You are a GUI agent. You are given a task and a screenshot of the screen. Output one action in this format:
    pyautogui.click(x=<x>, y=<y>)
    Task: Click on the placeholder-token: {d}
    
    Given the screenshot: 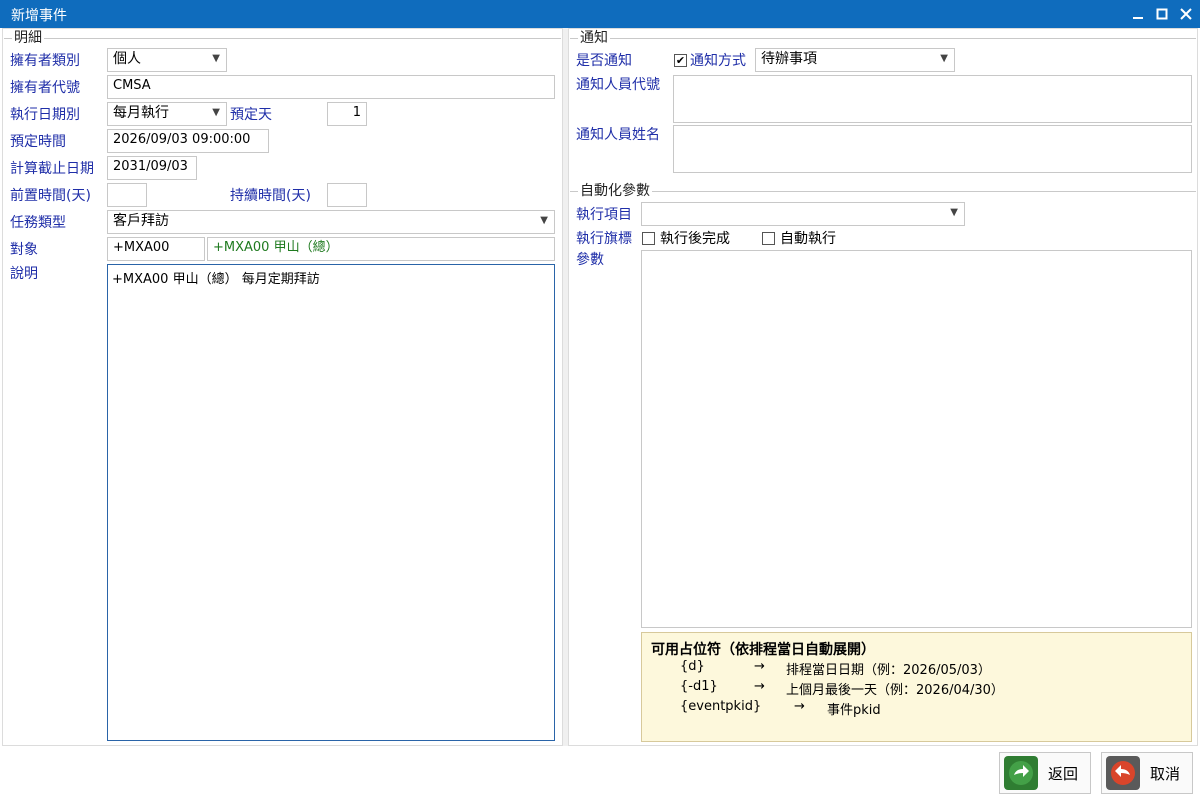 What is the action you would take?
    pyautogui.click(x=692, y=666)
    